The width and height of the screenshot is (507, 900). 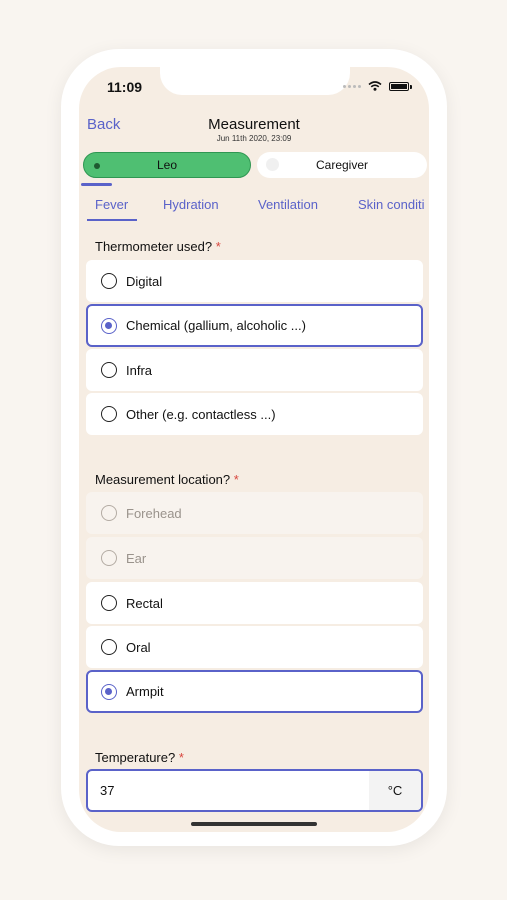 What do you see at coordinates (125, 87) in the screenshot?
I see `status-time: 11:09` at bounding box center [125, 87].